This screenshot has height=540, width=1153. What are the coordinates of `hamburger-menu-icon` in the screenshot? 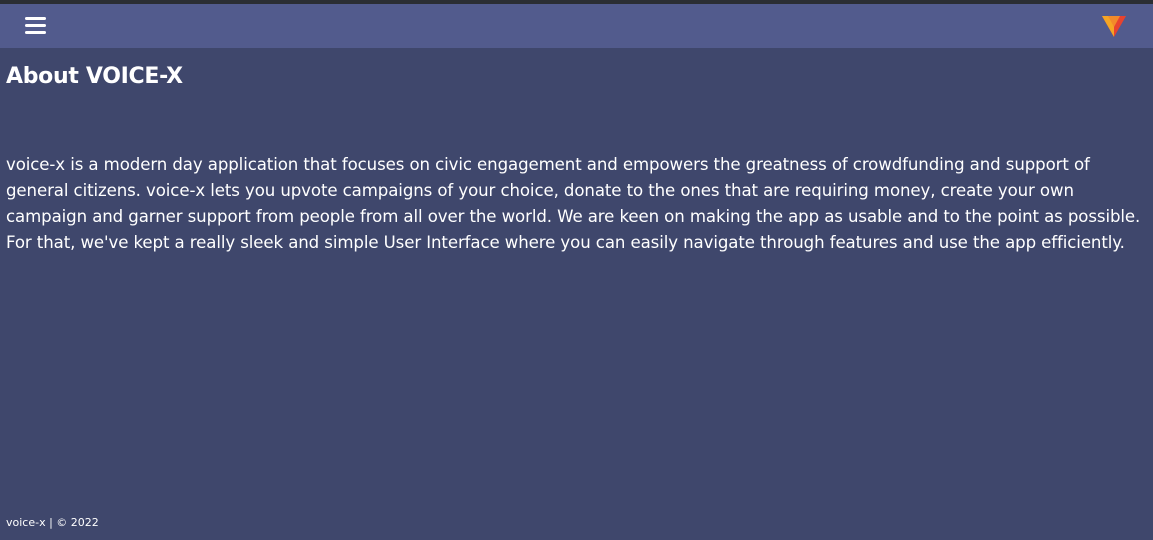 It's located at (37, 26).